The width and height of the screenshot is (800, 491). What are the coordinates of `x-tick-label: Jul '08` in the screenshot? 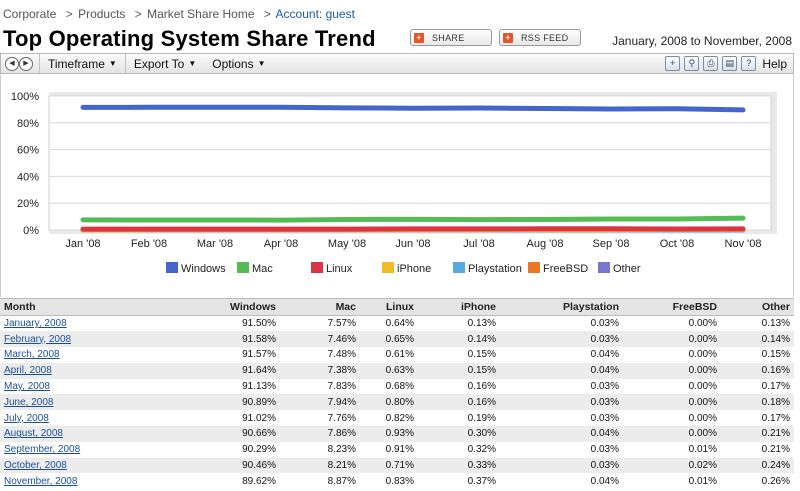 It's located at (478, 244).